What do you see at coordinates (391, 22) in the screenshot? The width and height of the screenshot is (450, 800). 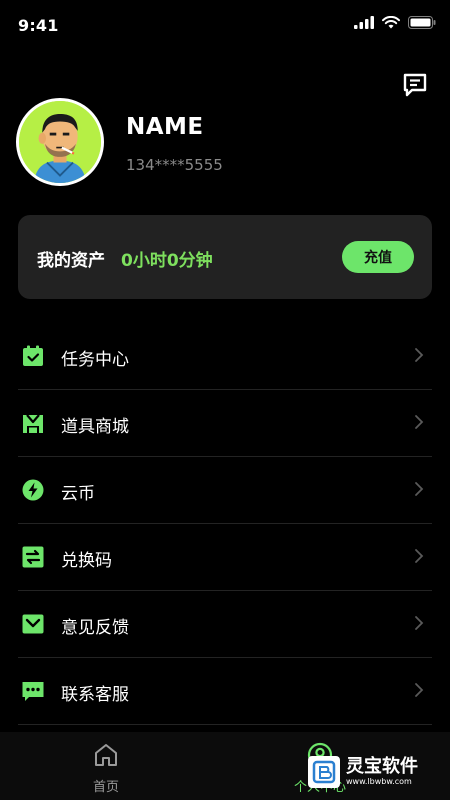 I see `wifi-icon` at bounding box center [391, 22].